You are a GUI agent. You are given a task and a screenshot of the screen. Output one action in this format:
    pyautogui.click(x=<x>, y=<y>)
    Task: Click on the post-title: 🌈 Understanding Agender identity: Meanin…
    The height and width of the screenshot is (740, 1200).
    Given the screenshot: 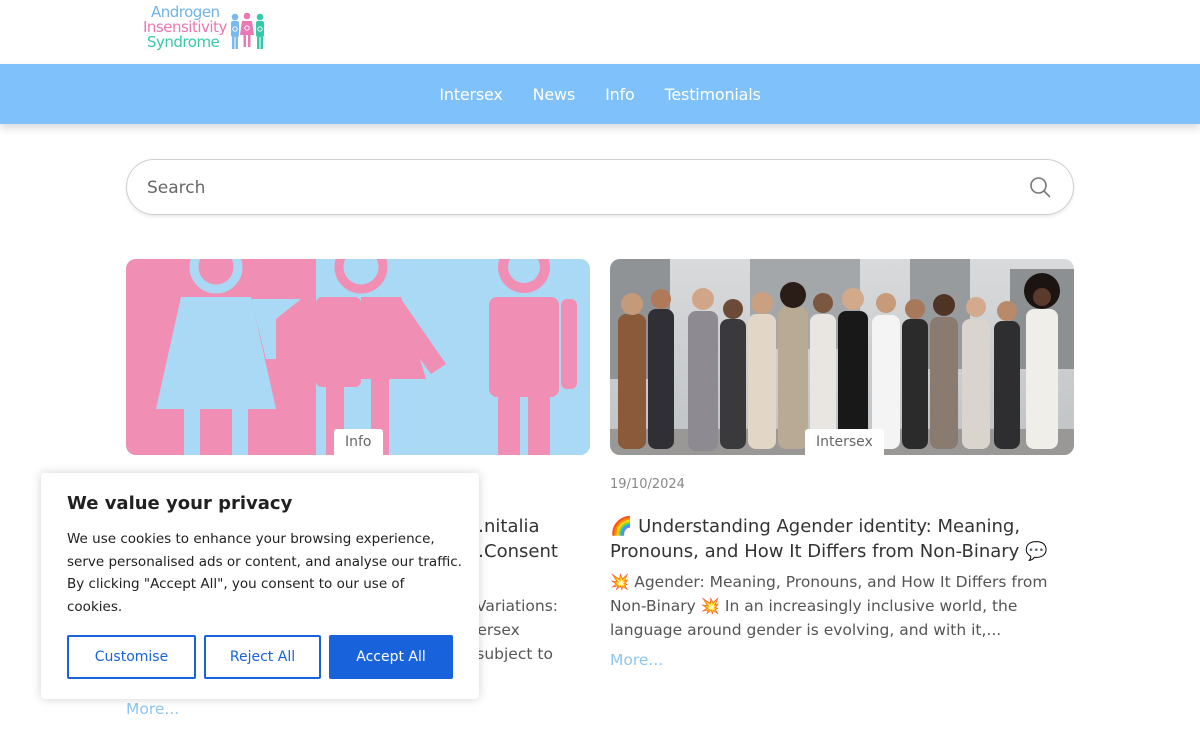 What is the action you would take?
    pyautogui.click(x=842, y=539)
    